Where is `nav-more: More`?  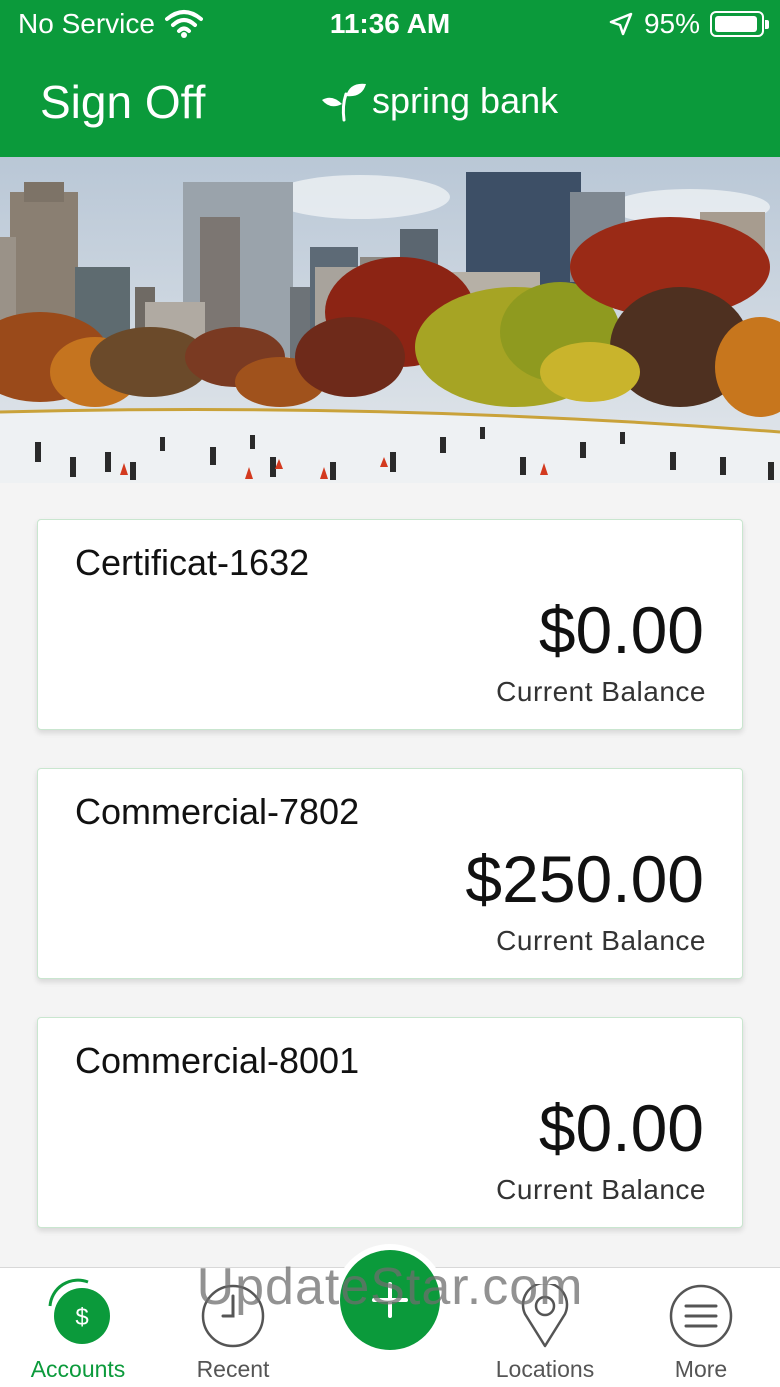 nav-more: More is located at coordinates (701, 1327).